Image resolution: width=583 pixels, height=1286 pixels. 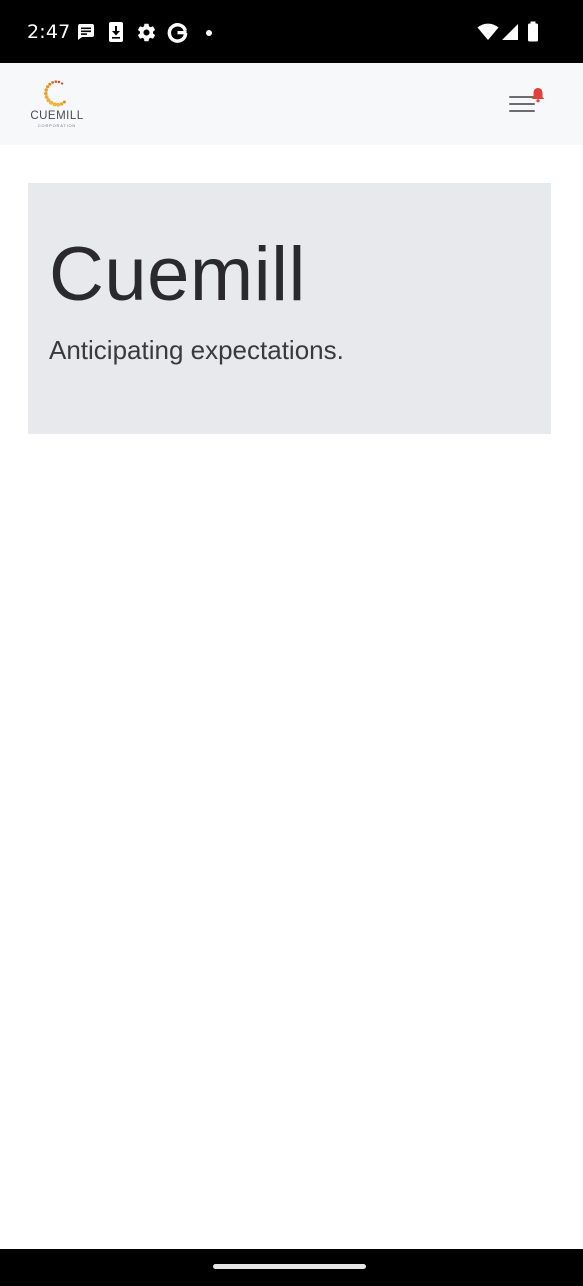 What do you see at coordinates (57, 116) in the screenshot?
I see `logo-wordmark: CUEMILL` at bounding box center [57, 116].